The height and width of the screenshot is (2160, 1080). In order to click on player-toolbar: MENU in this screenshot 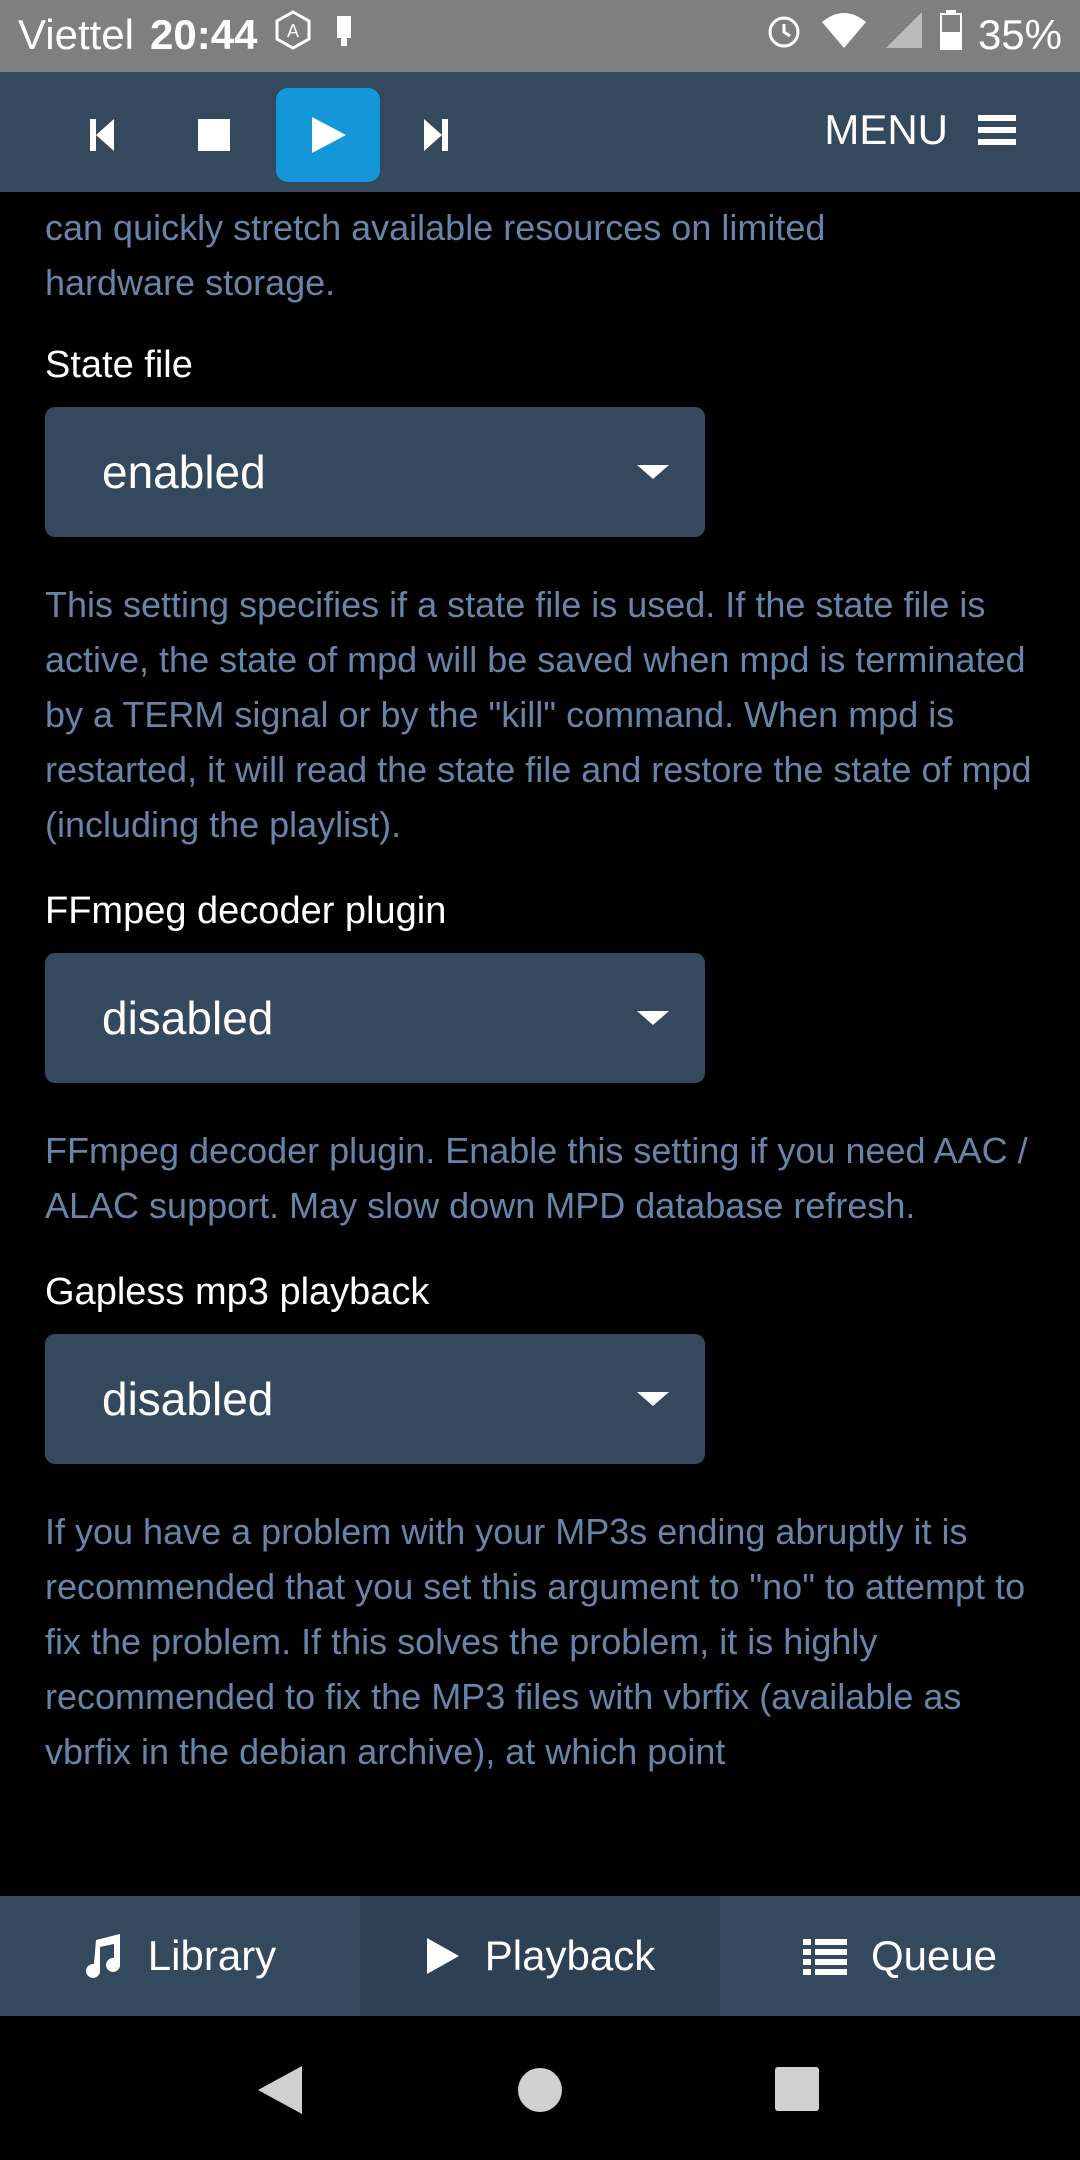, I will do `click(540, 132)`.